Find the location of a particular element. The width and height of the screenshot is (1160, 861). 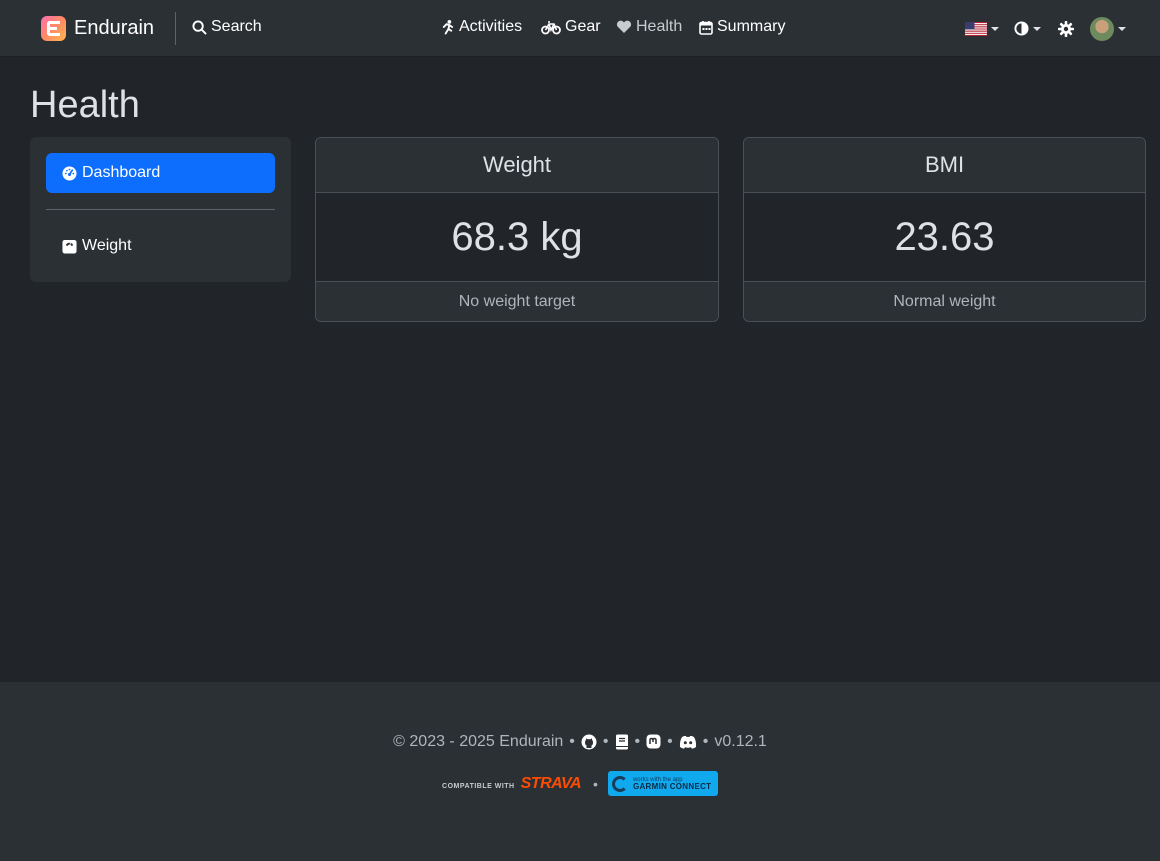

nav-health-label: Health is located at coordinates (659, 26).